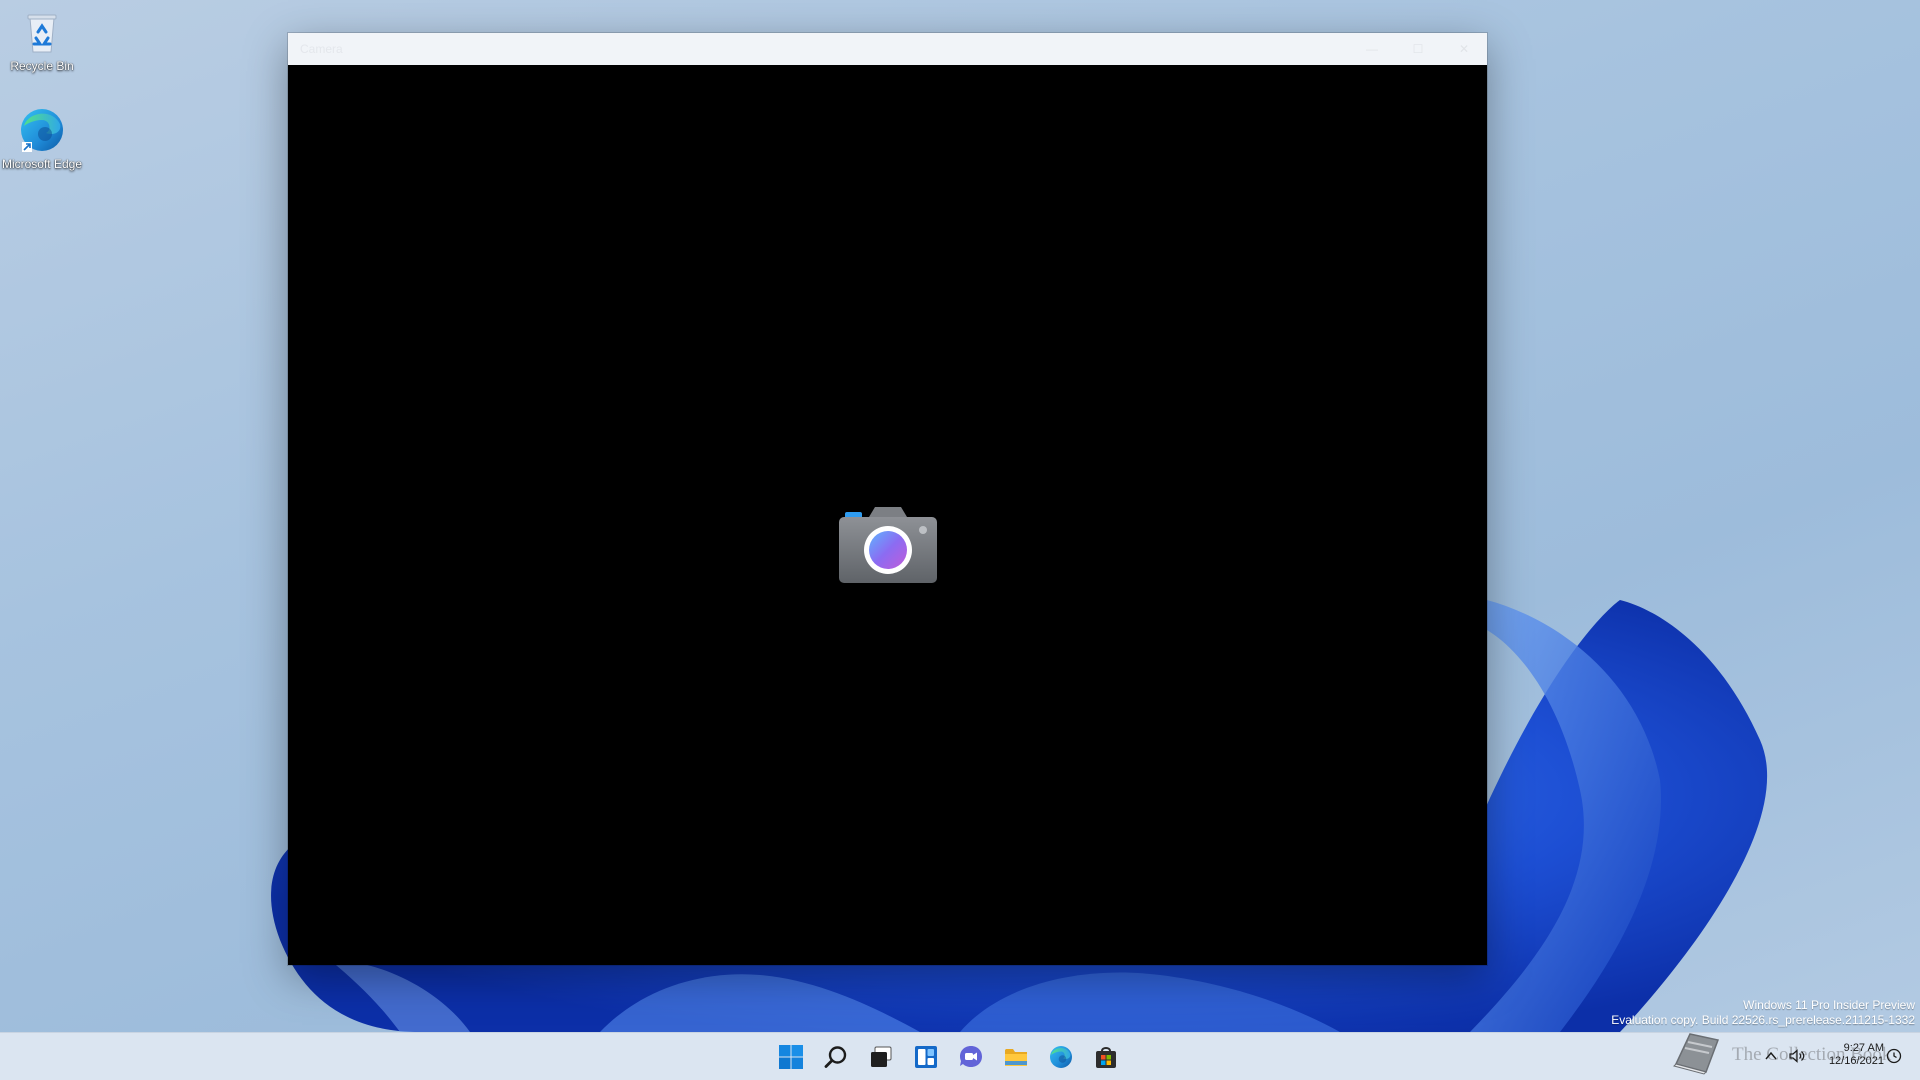 Image resolution: width=1920 pixels, height=1080 pixels. Describe the element at coordinates (1829, 1005) in the screenshot. I see `watermark-line-1: Windows 11 Pro Insider Preview` at that location.